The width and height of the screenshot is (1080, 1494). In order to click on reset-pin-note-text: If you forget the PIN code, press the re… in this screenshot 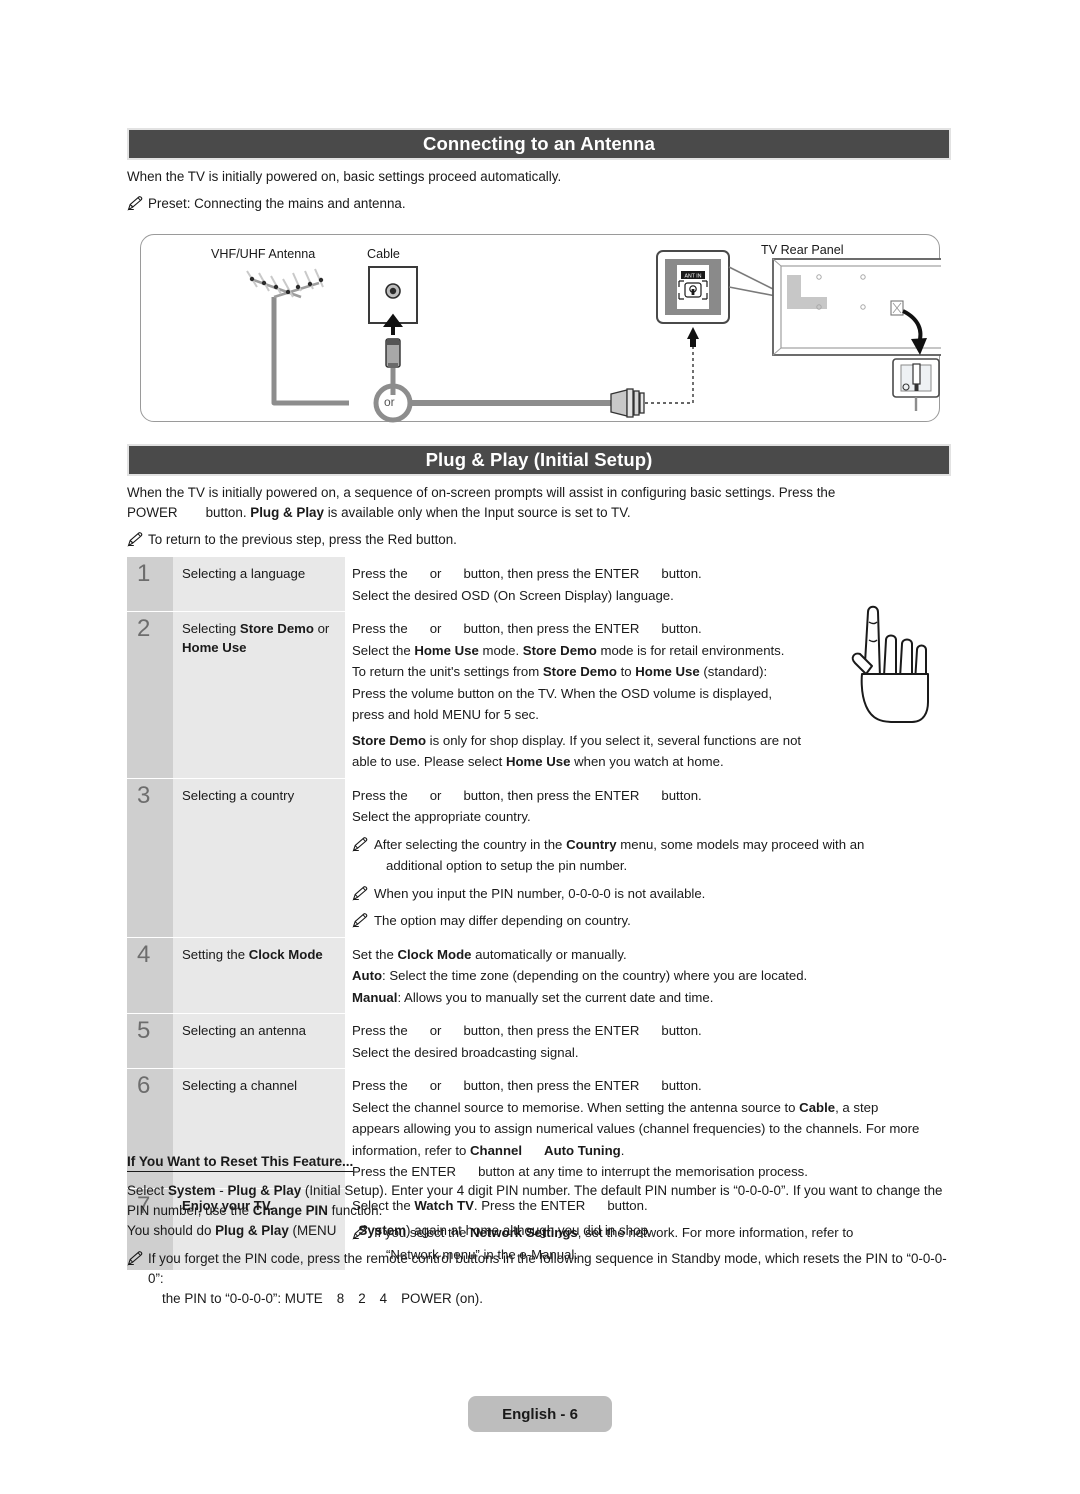, I will do `click(549, 1279)`.